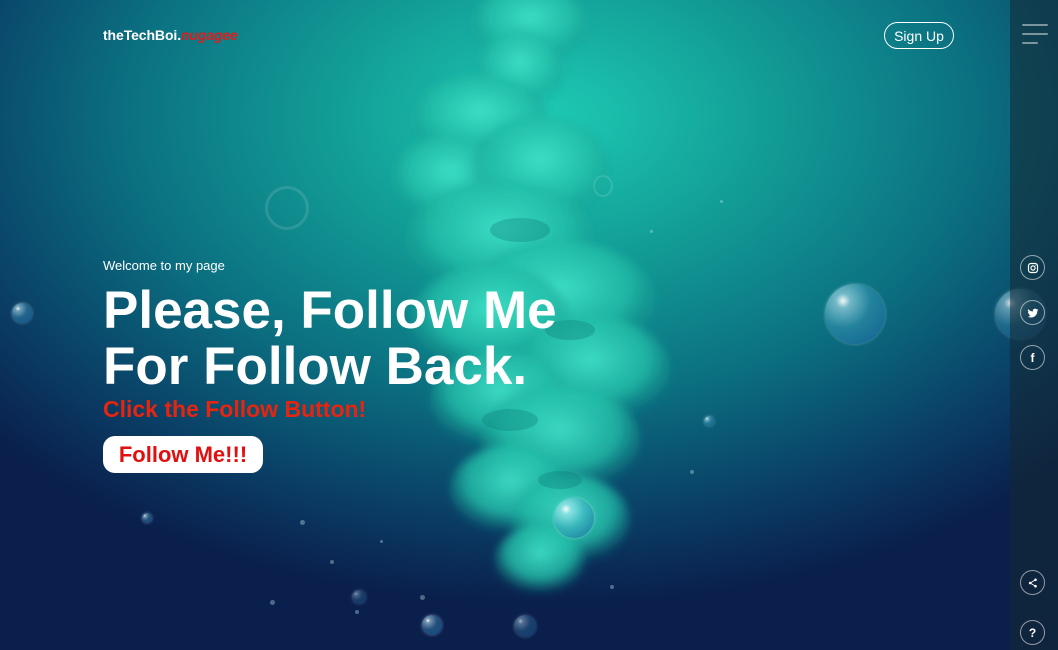 This screenshot has width=1058, height=650. I want to click on right-sidebar, so click(1034, 325).